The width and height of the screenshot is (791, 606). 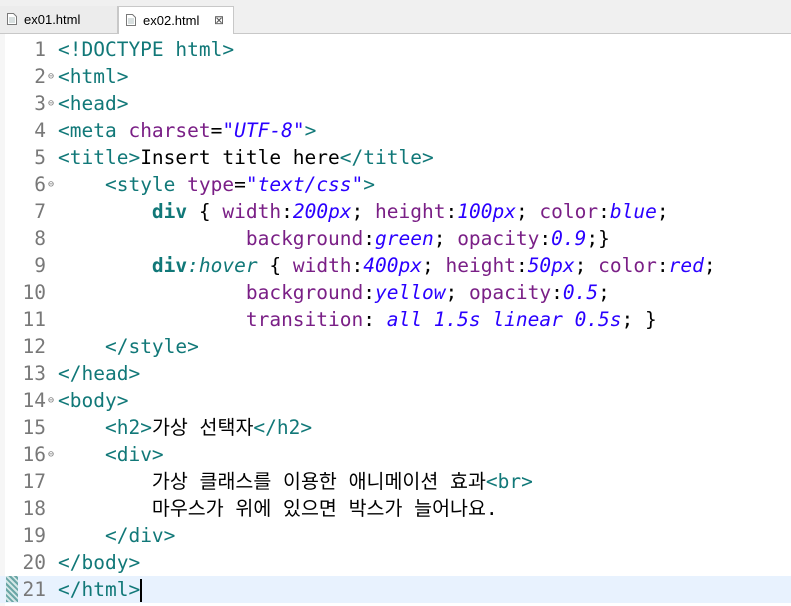 What do you see at coordinates (100, 590) in the screenshot?
I see `code-text: </html>` at bounding box center [100, 590].